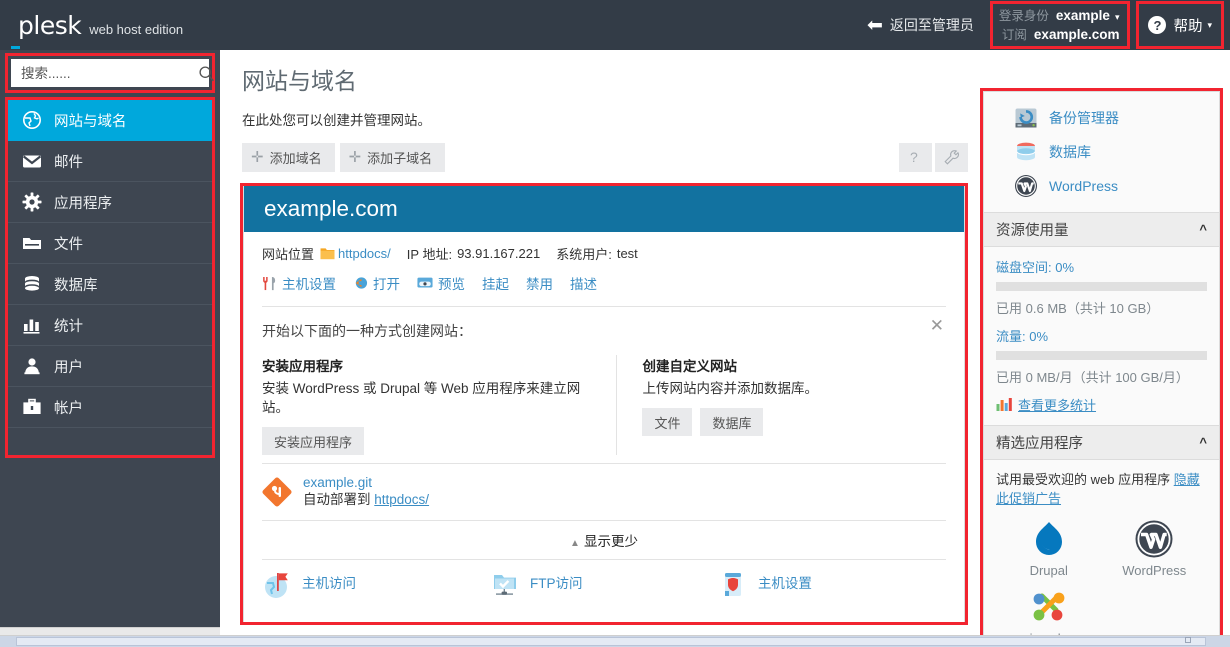 The image size is (1230, 647). What do you see at coordinates (1085, 479) in the screenshot?
I see `promo-text: 试用最受欢迎的 web 应用程序` at bounding box center [1085, 479].